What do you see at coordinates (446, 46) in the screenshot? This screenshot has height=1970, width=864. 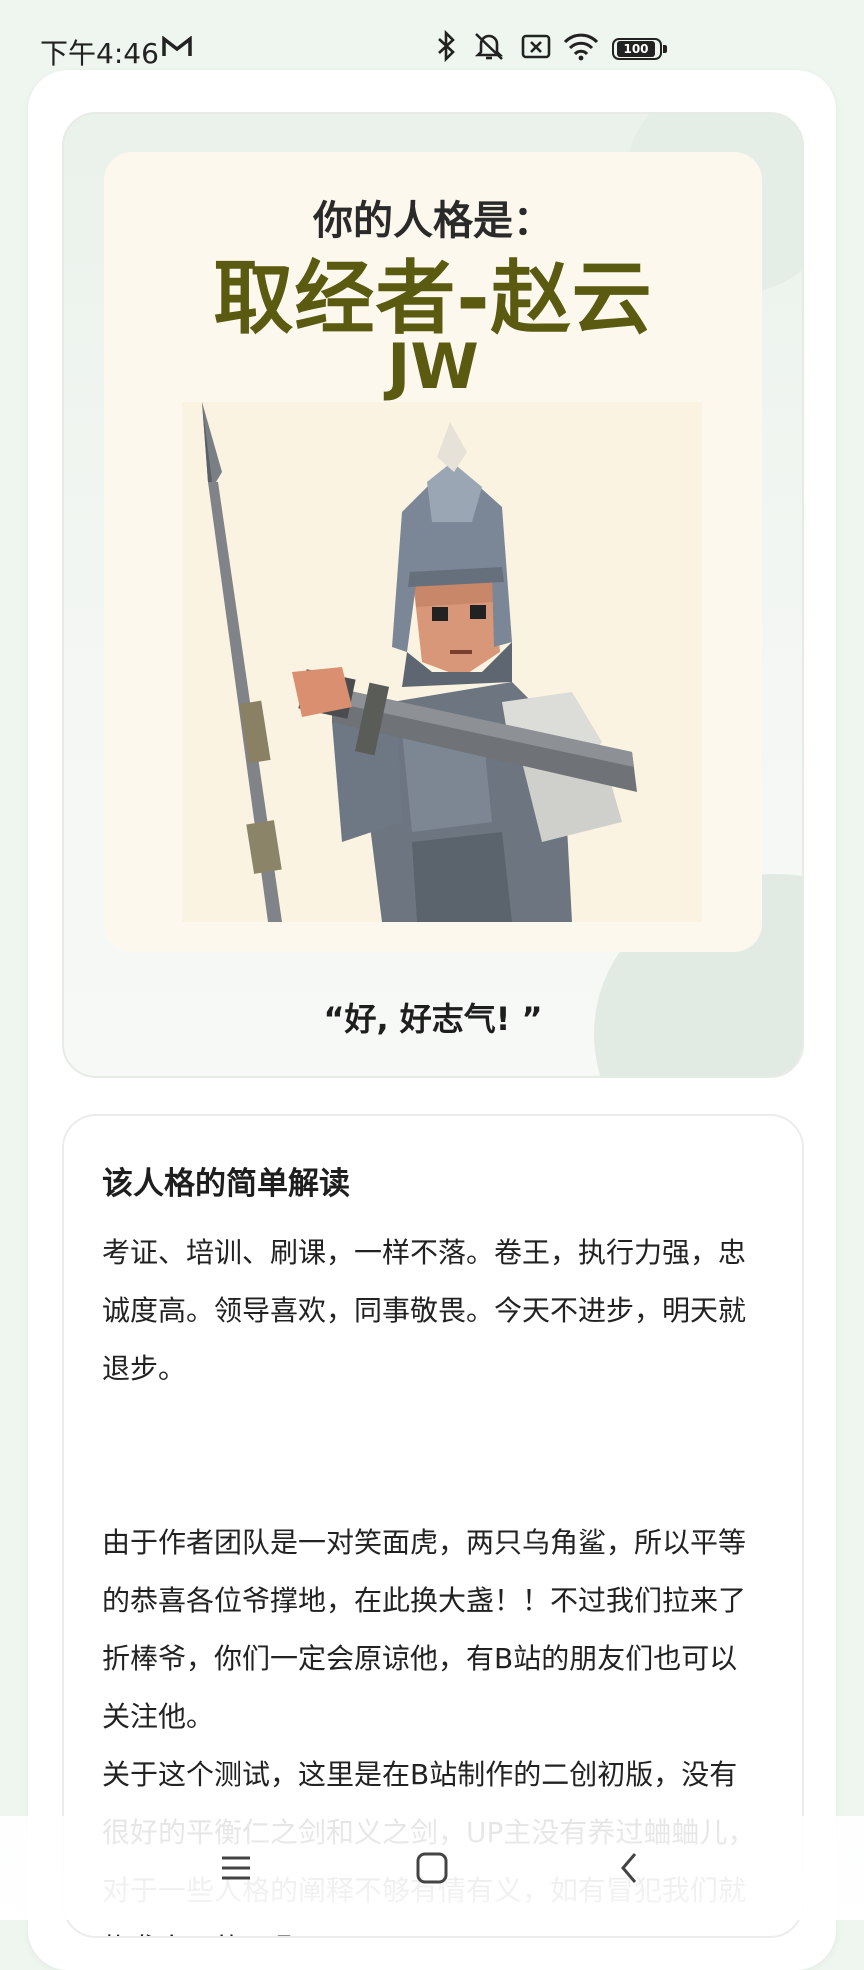 I see `bluetooth-icon` at bounding box center [446, 46].